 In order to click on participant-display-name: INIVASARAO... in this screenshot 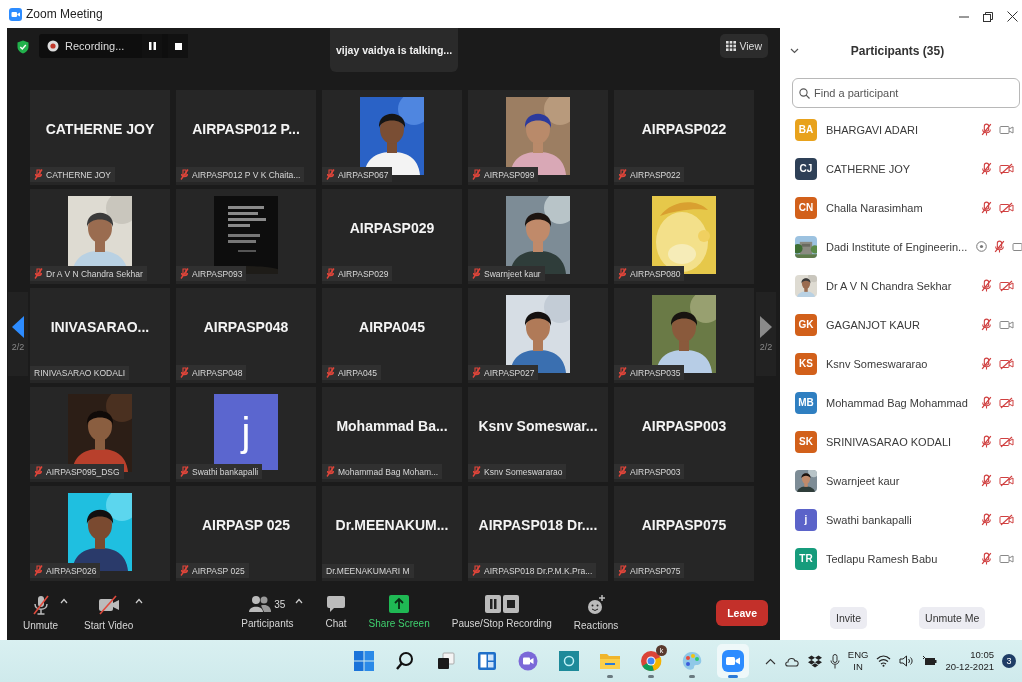, I will do `click(100, 326)`.